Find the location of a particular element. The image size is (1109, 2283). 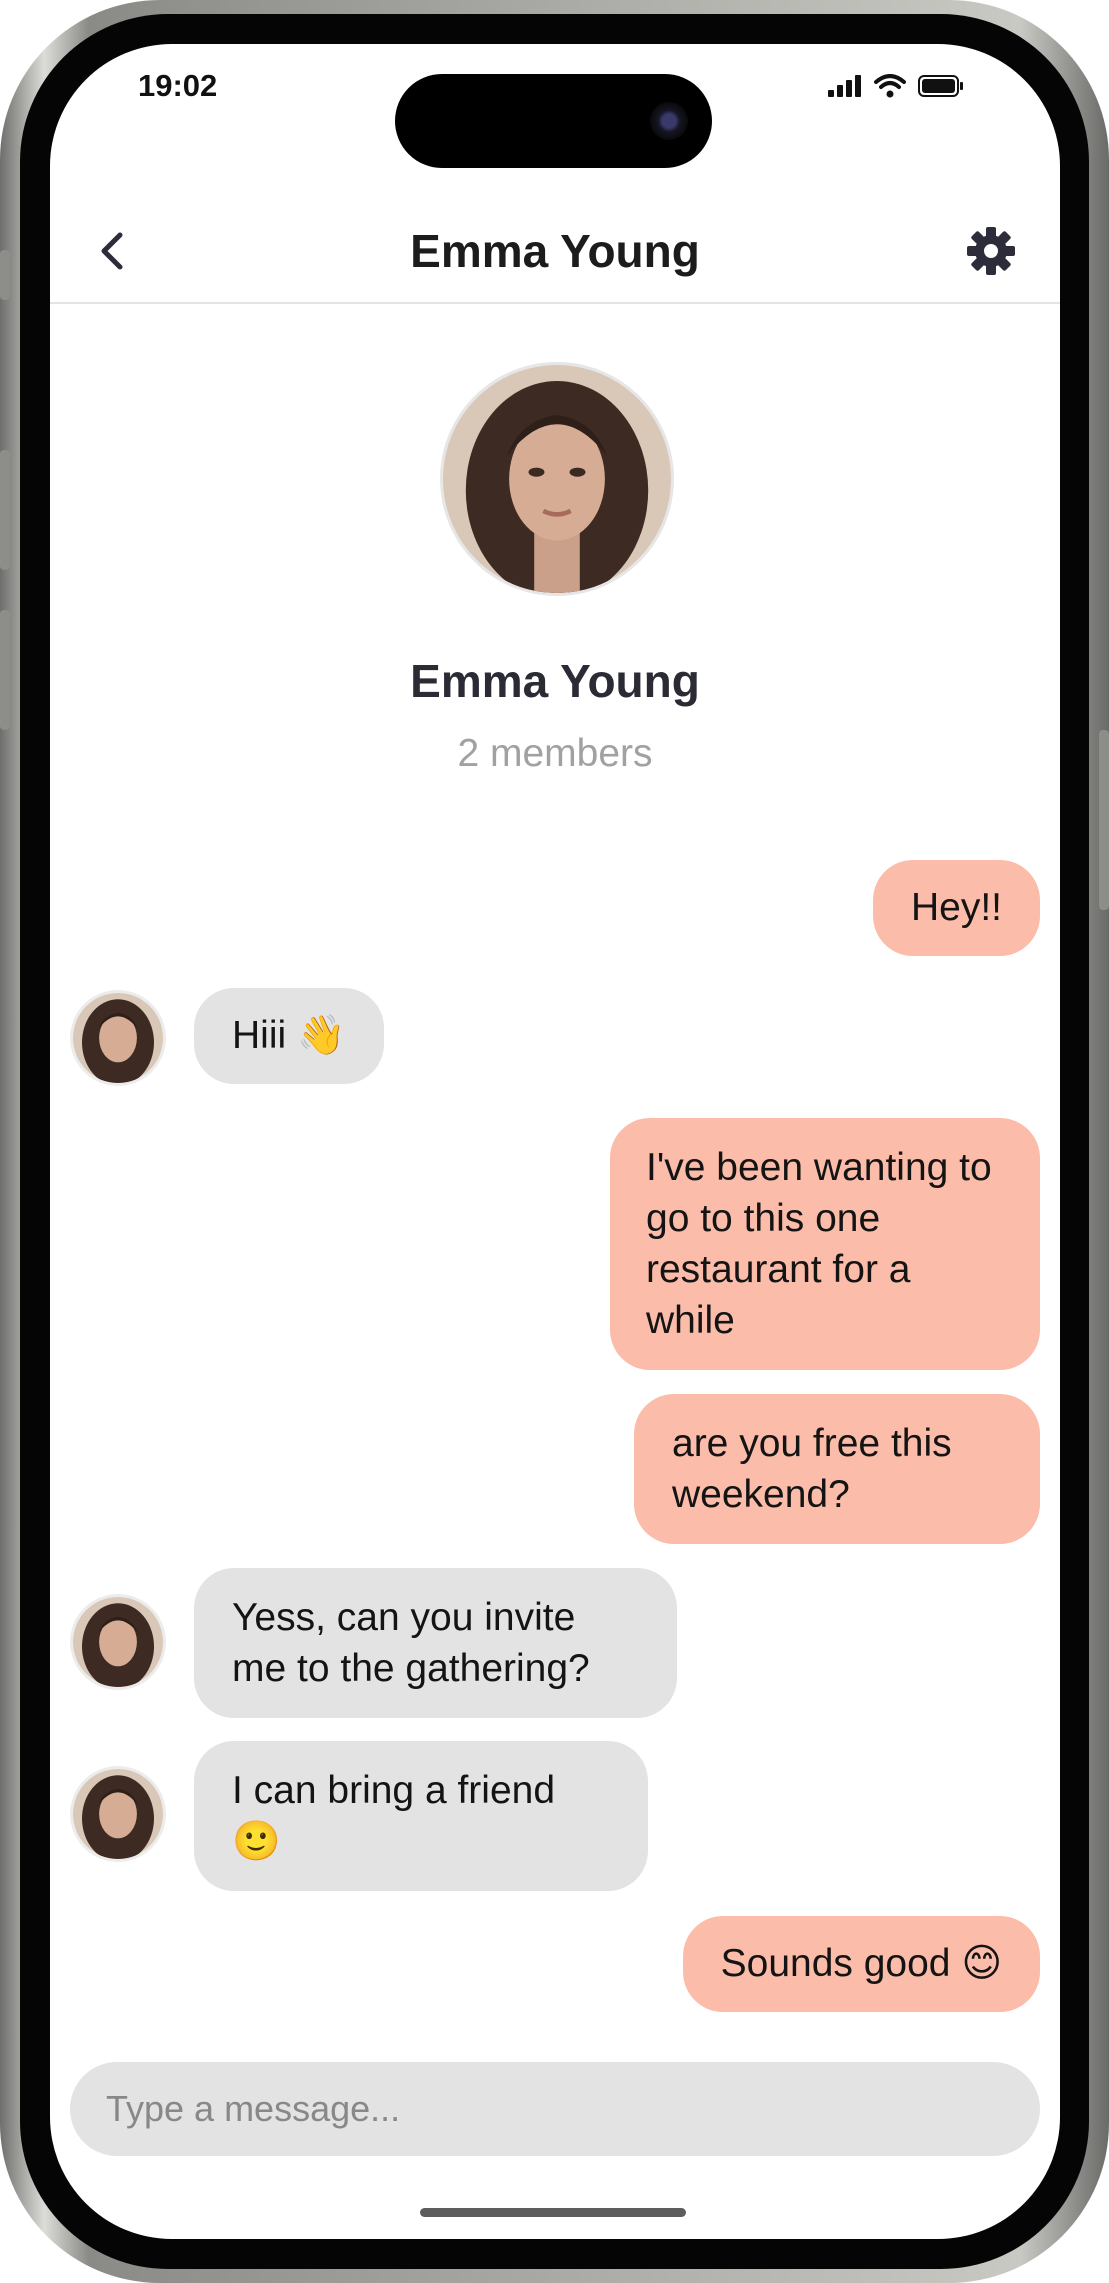

status-time: 19:02 is located at coordinates (178, 85).